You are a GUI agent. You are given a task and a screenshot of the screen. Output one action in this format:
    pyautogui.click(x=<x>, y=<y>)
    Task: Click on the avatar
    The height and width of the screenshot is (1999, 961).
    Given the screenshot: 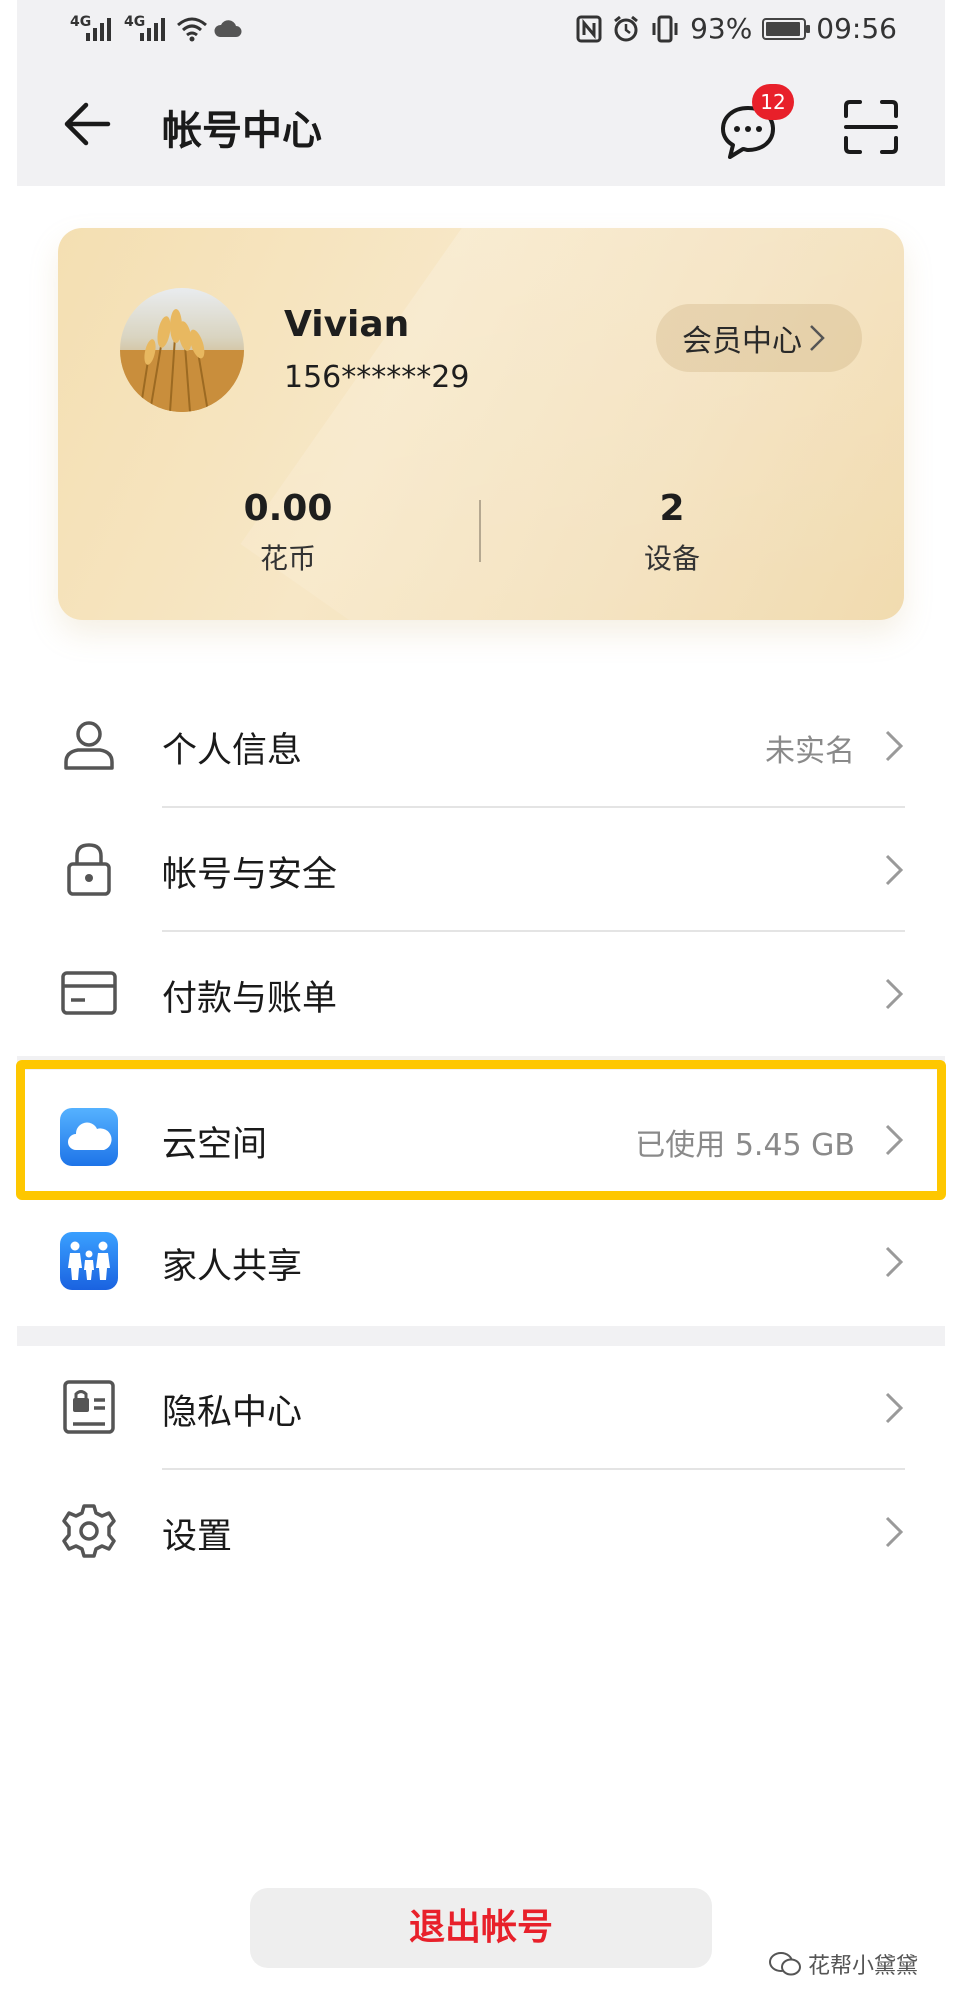 What is the action you would take?
    pyautogui.click(x=182, y=350)
    